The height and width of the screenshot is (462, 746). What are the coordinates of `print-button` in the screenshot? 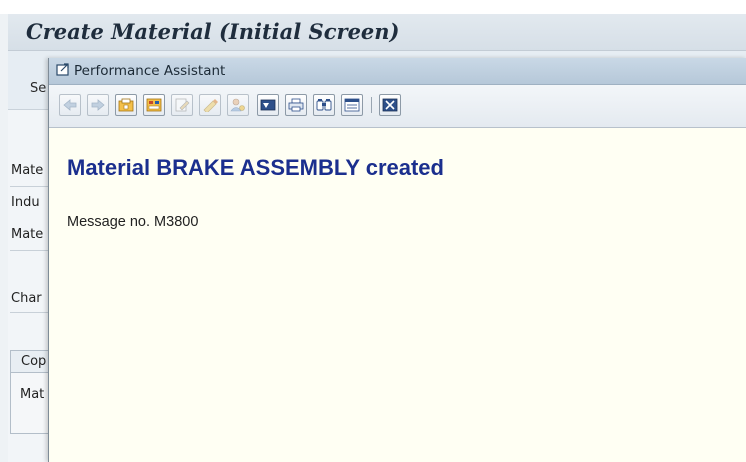 It's located at (296, 105).